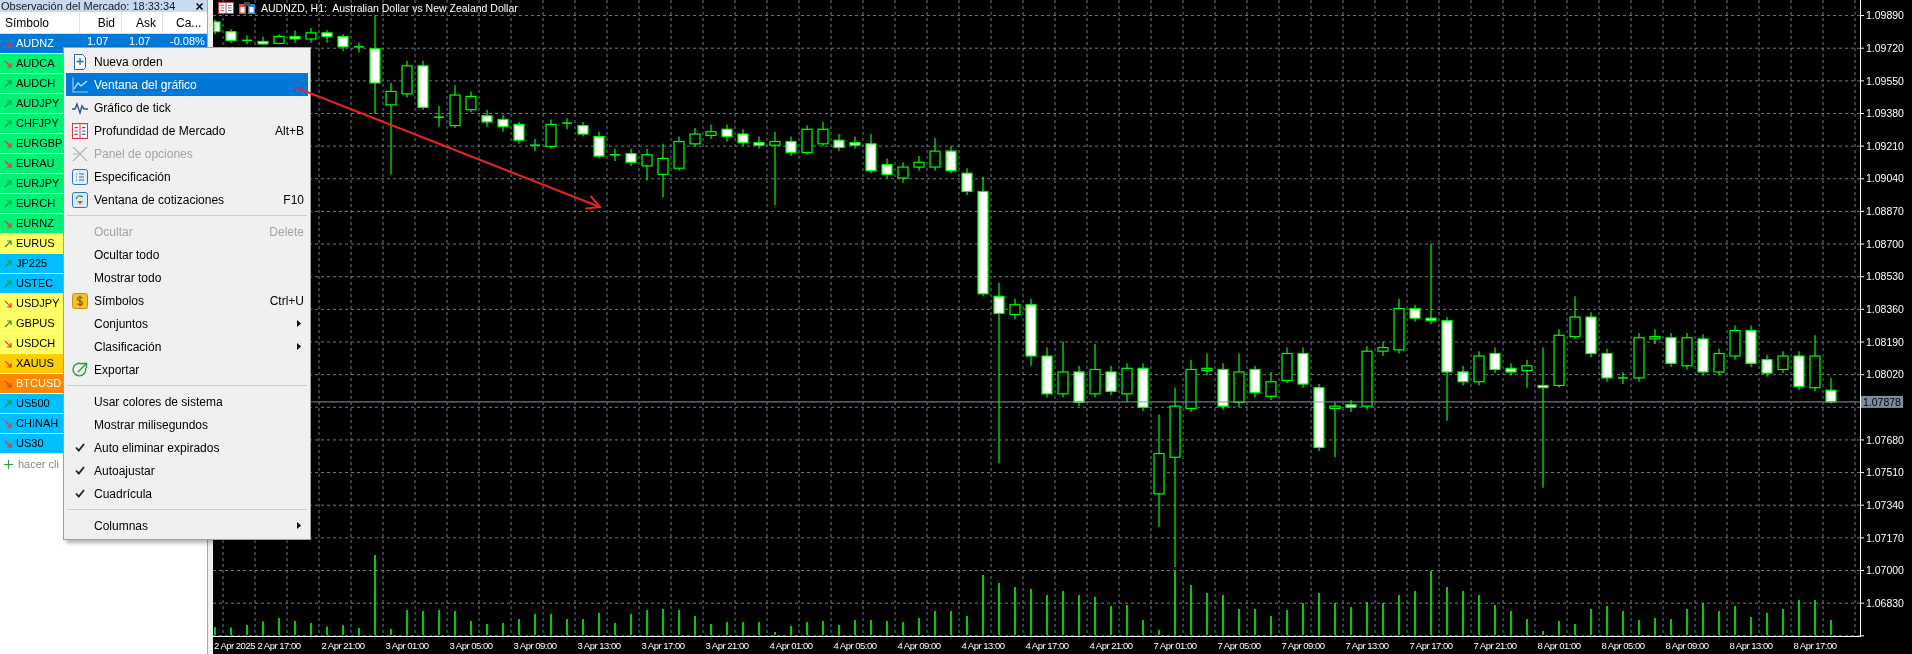 The height and width of the screenshot is (654, 1912). I want to click on menu-item: Profundidad de Mercado Alt+B, so click(187, 130).